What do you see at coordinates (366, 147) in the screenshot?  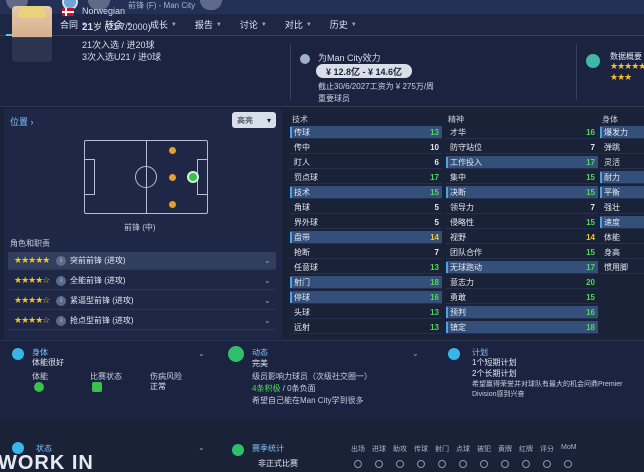 I see `attribute-row: 传中 10` at bounding box center [366, 147].